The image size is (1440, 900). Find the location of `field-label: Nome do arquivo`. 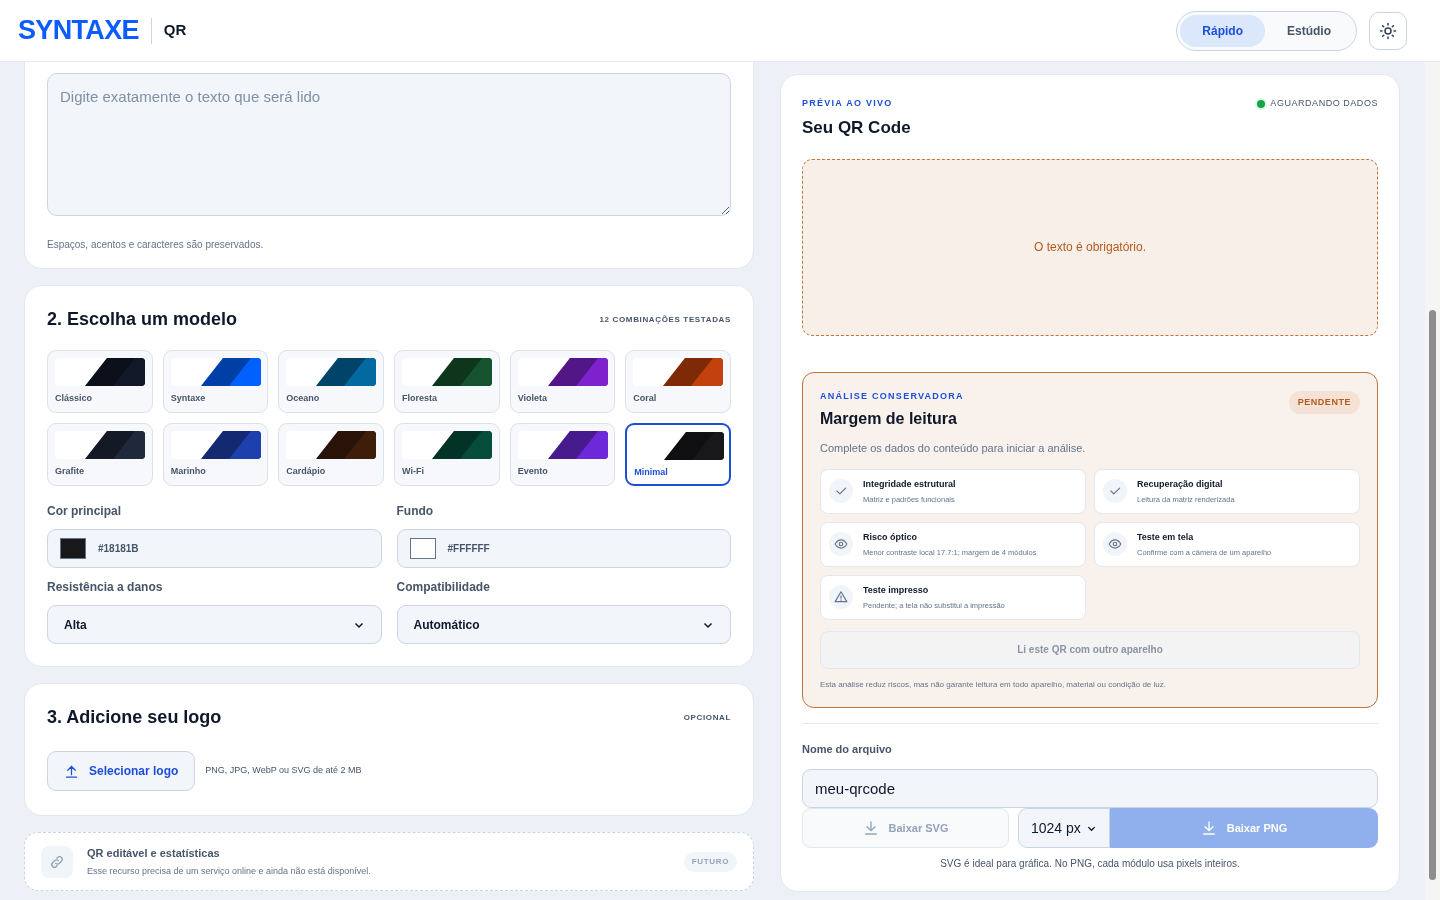

field-label: Nome do arquivo is located at coordinates (847, 749).